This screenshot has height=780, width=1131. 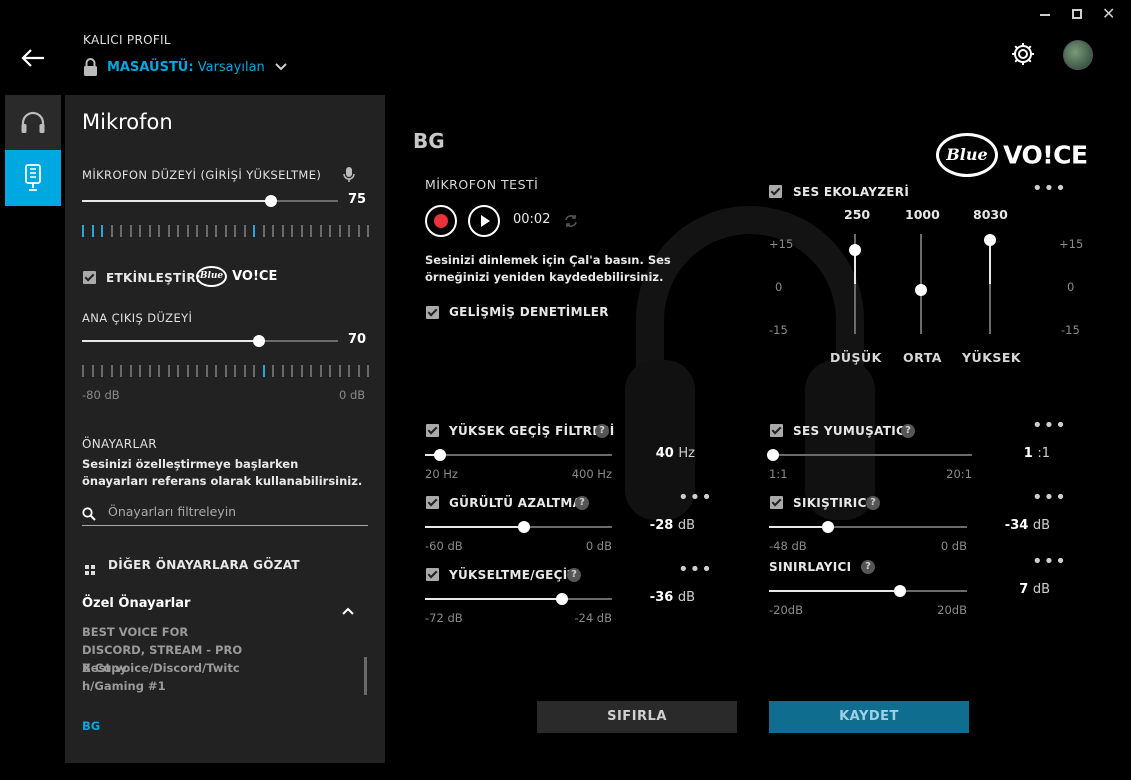 What do you see at coordinates (851, 192) in the screenshot?
I see `eq-label: SES EKOLAYZERİ` at bounding box center [851, 192].